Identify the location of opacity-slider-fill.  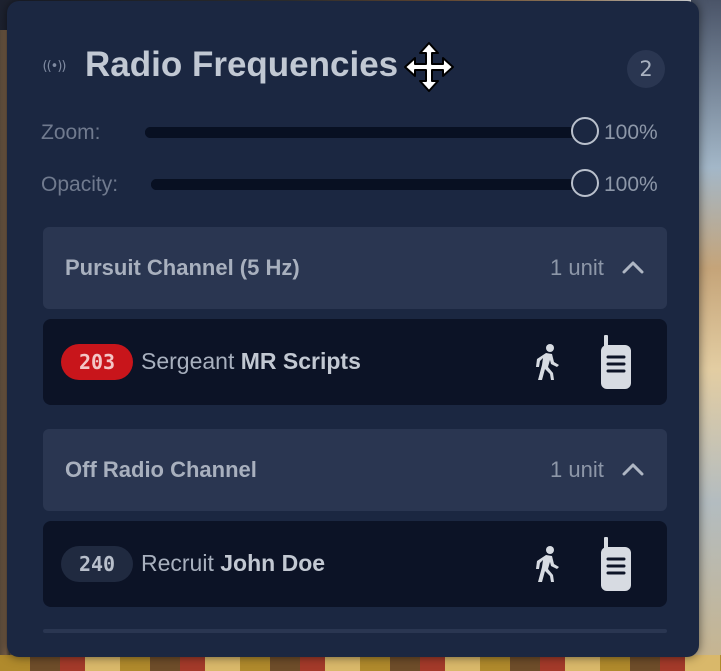
(368, 184).